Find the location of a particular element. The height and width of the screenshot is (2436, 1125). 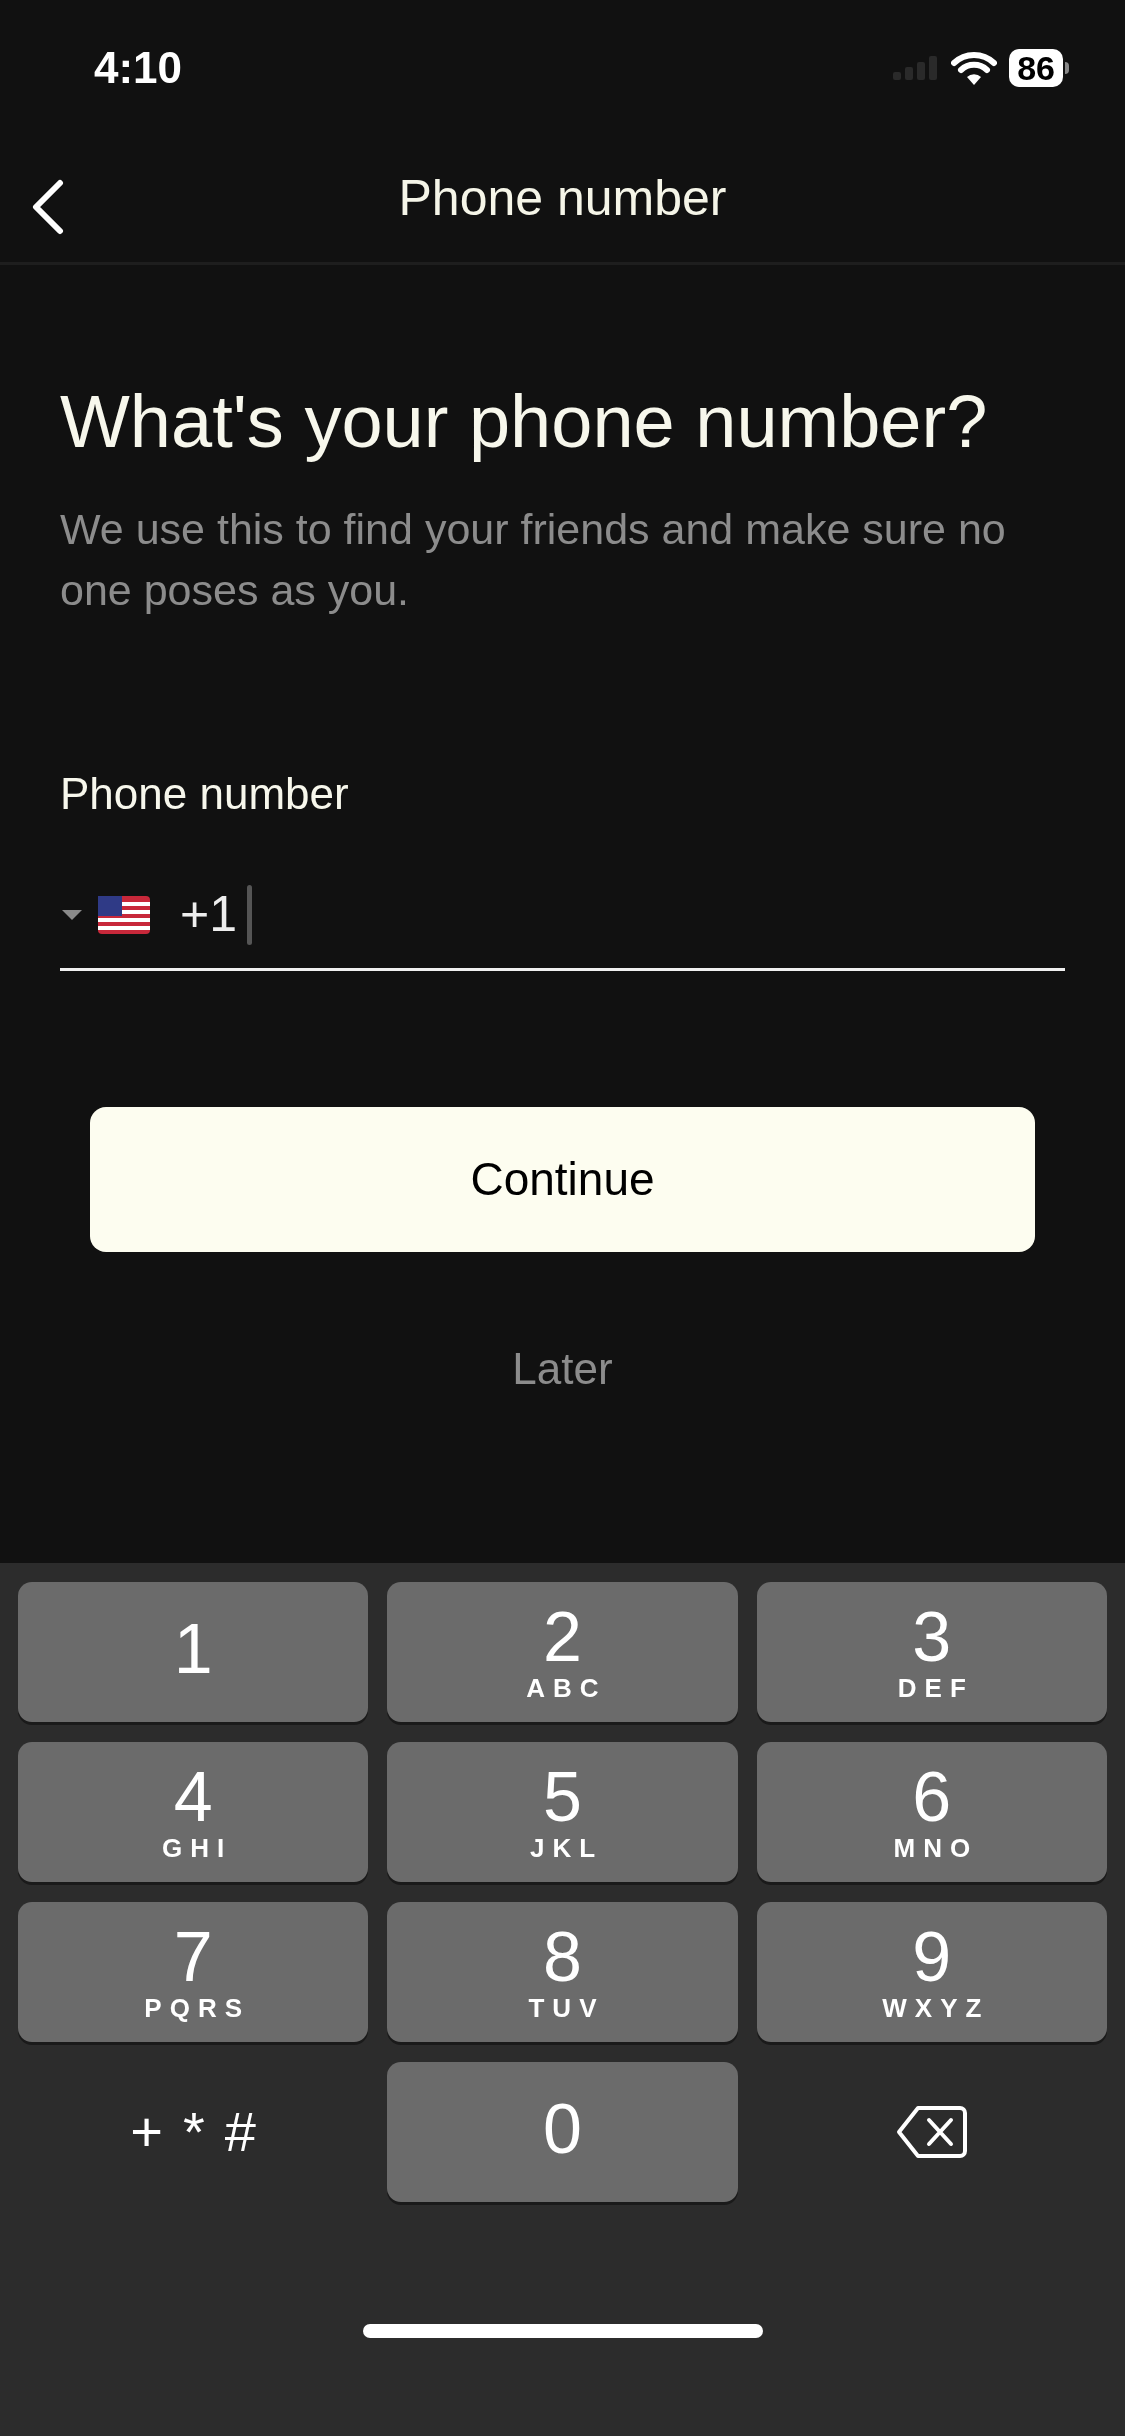

keypad-key: 8 TUV is located at coordinates (562, 1972).